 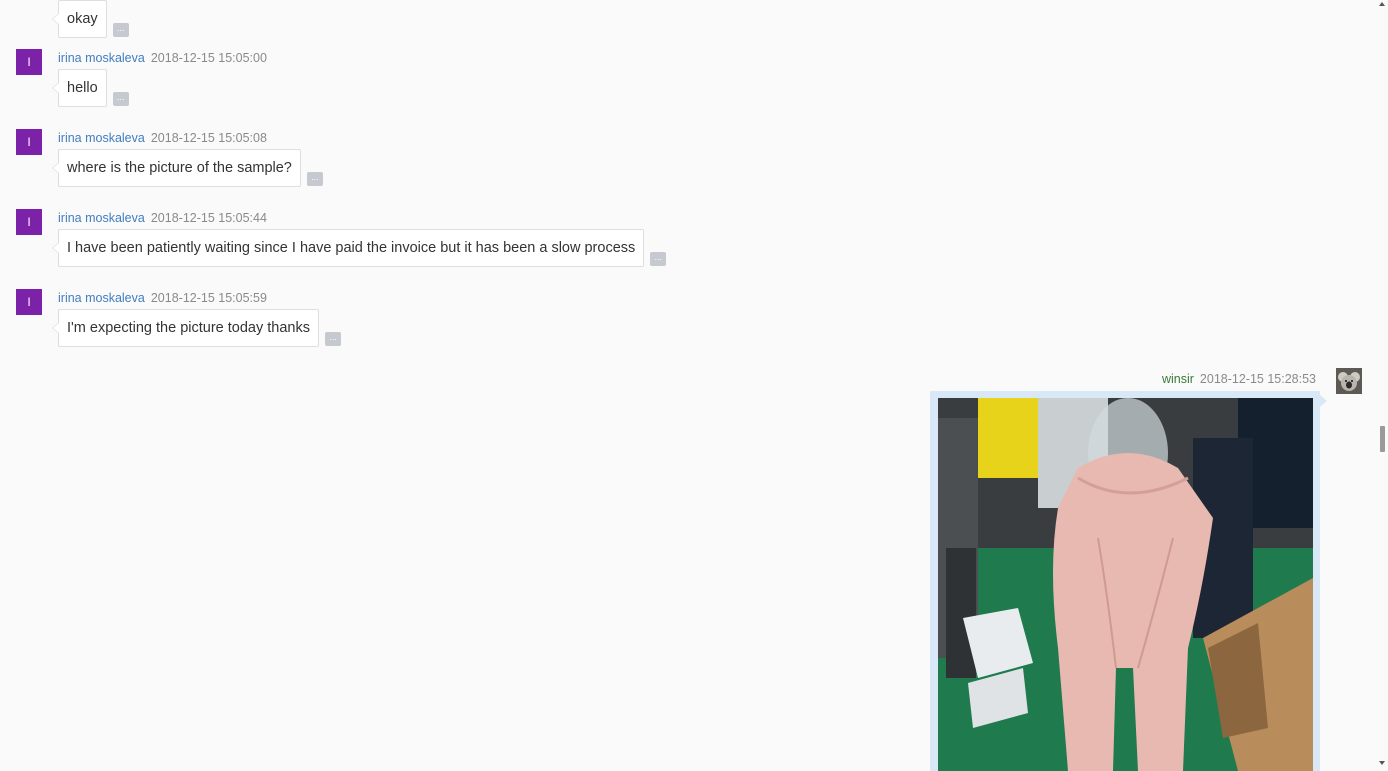 I want to click on message-bubble: where is the picture of the sample?, so click(x=176, y=168).